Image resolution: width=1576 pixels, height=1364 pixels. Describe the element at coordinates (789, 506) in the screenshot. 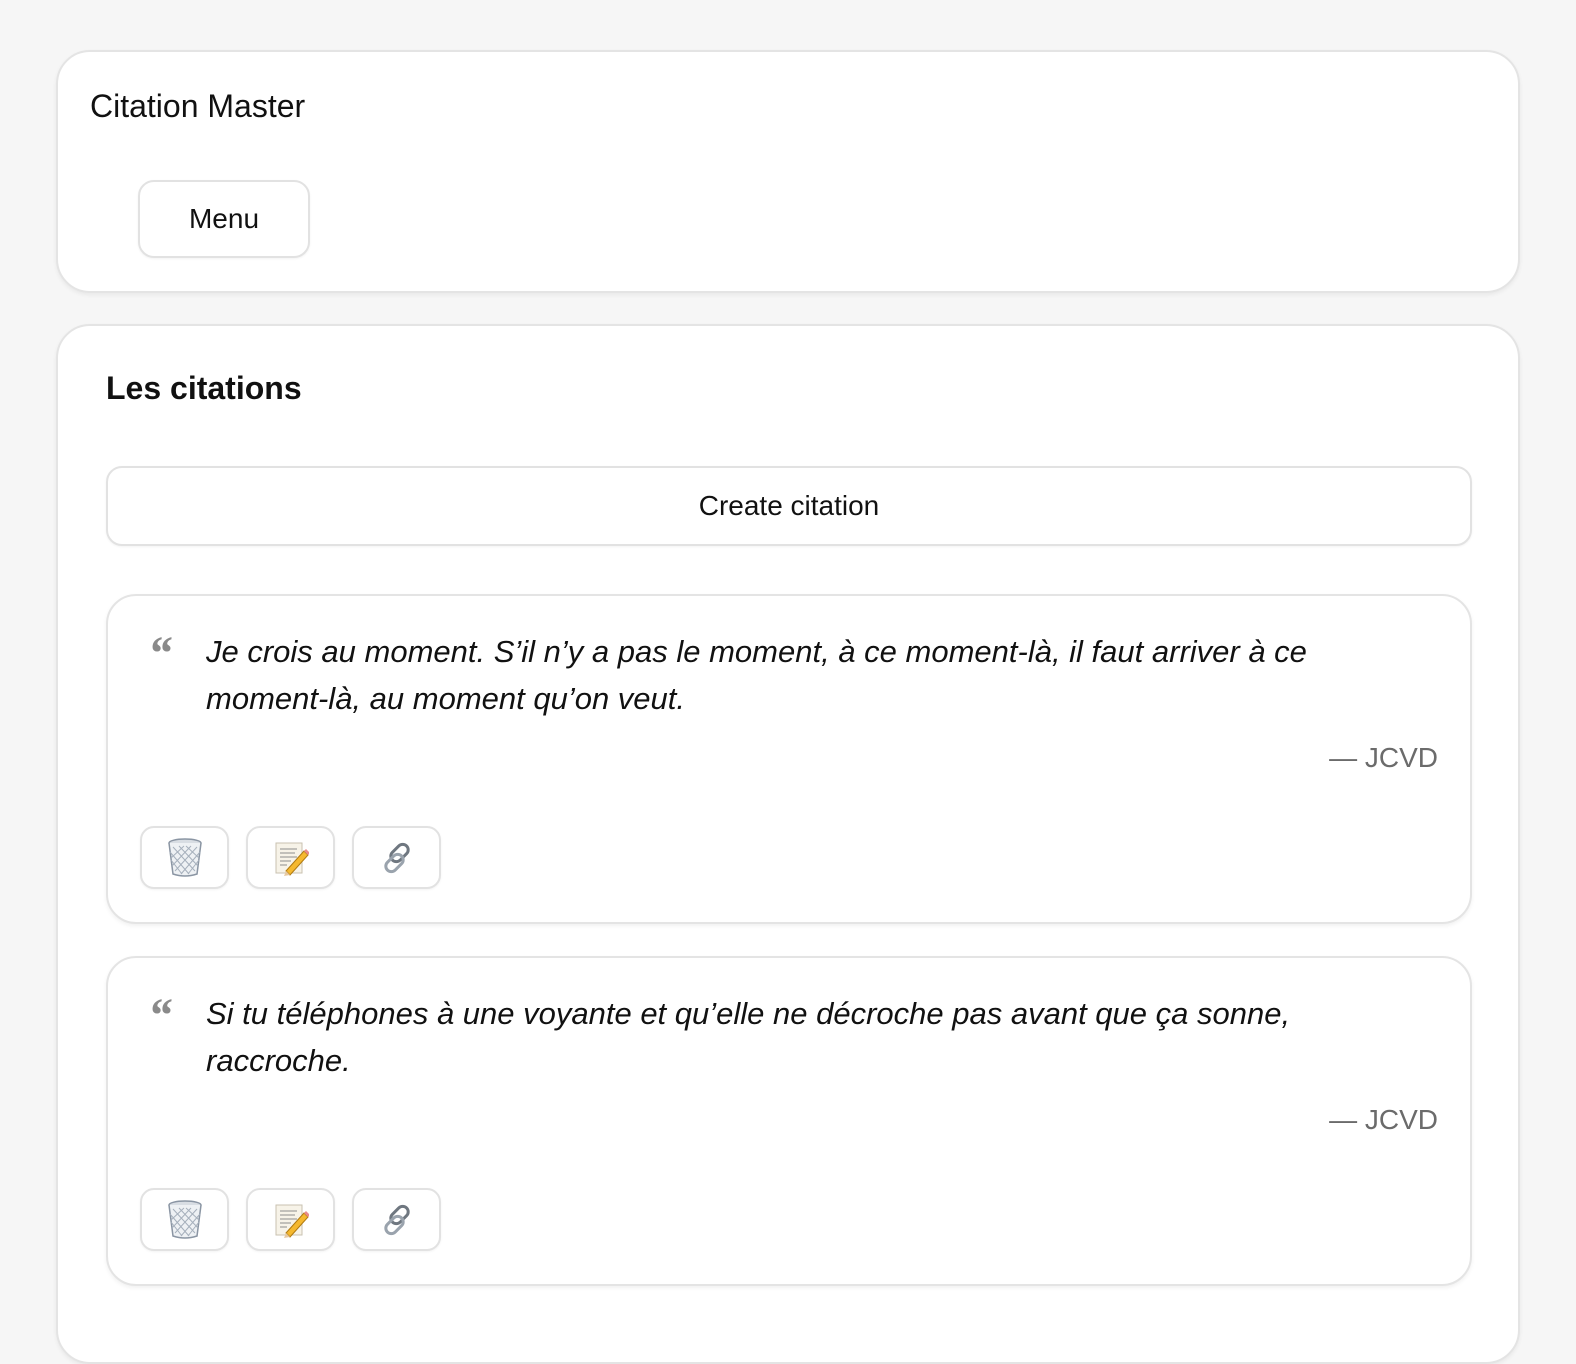

I see `create-citation-button: Create citation` at that location.